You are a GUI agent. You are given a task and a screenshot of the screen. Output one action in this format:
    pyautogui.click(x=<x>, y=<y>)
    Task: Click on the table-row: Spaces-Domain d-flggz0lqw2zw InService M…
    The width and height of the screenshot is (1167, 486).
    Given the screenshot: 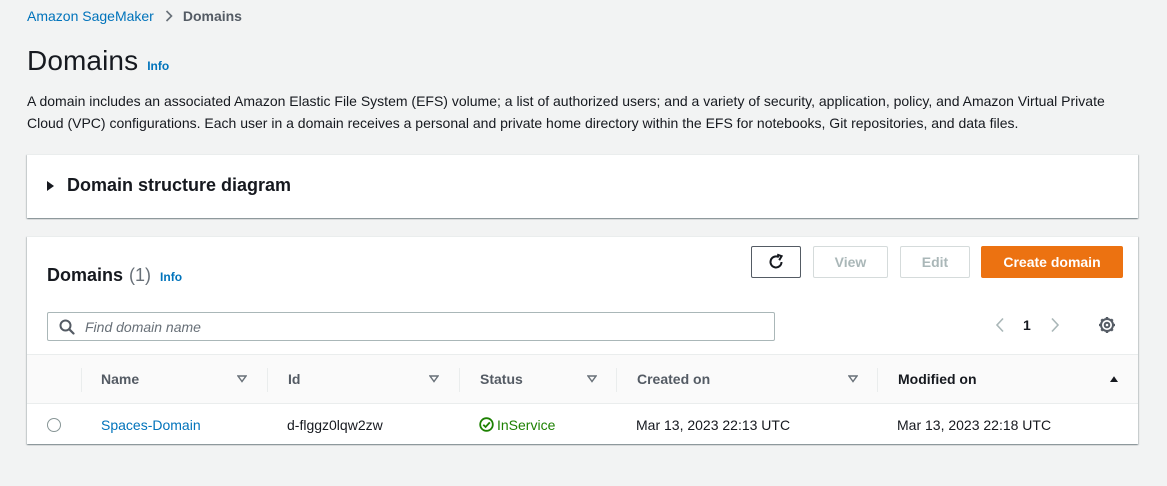 What is the action you would take?
    pyautogui.click(x=582, y=424)
    